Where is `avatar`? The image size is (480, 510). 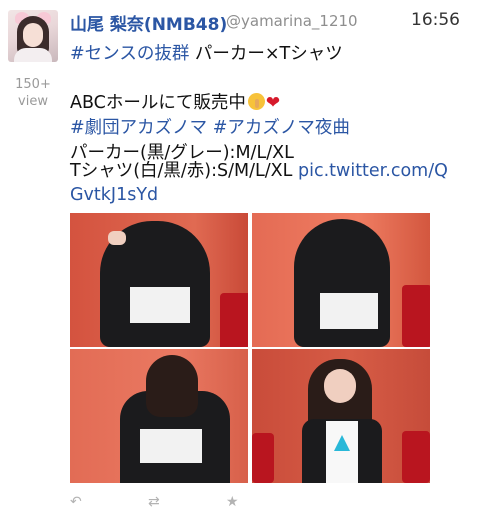
avatar is located at coordinates (33, 36).